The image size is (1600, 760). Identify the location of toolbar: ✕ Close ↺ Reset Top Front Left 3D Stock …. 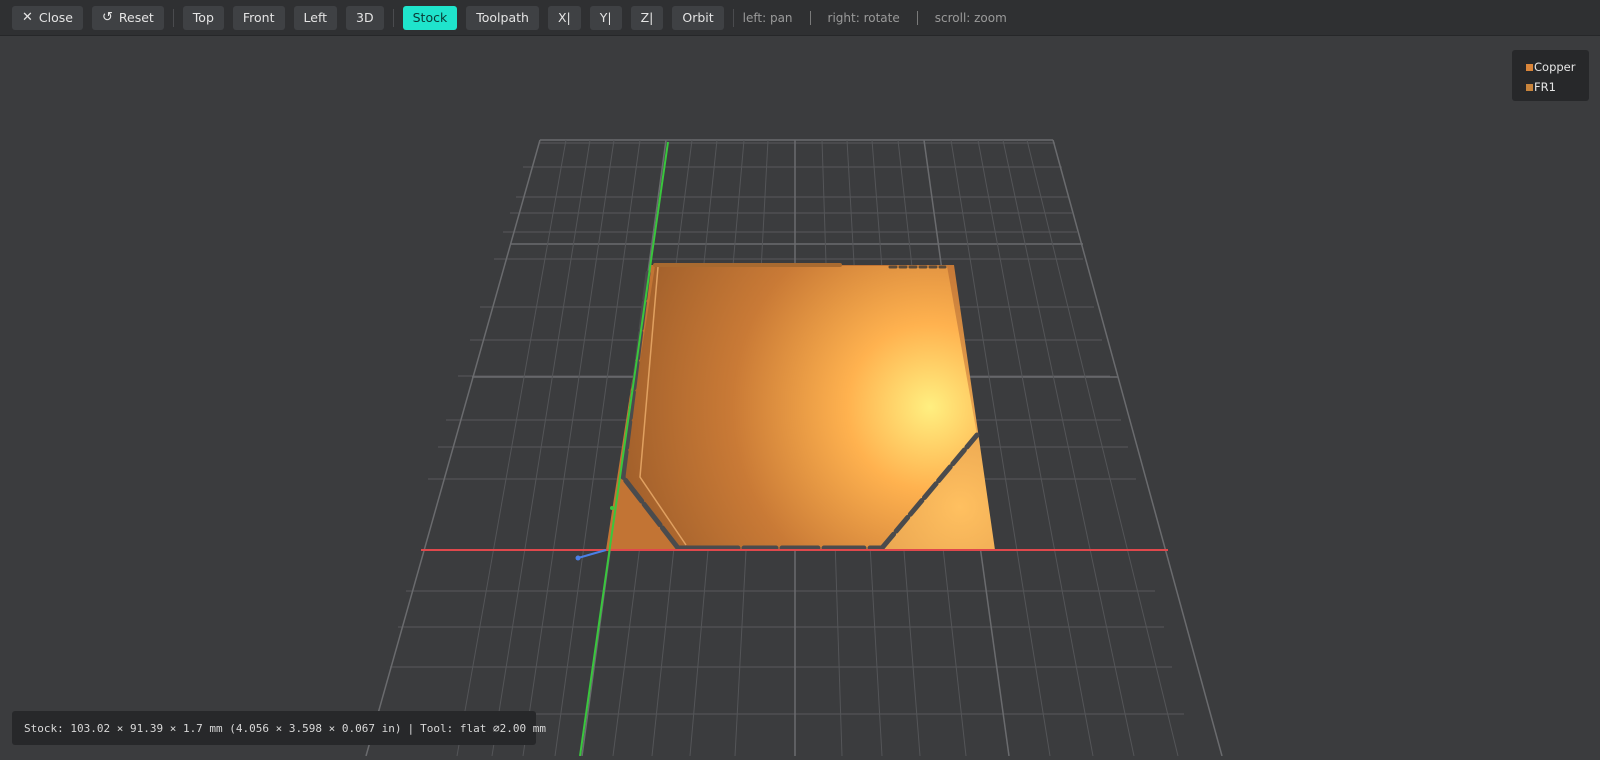
(800, 18).